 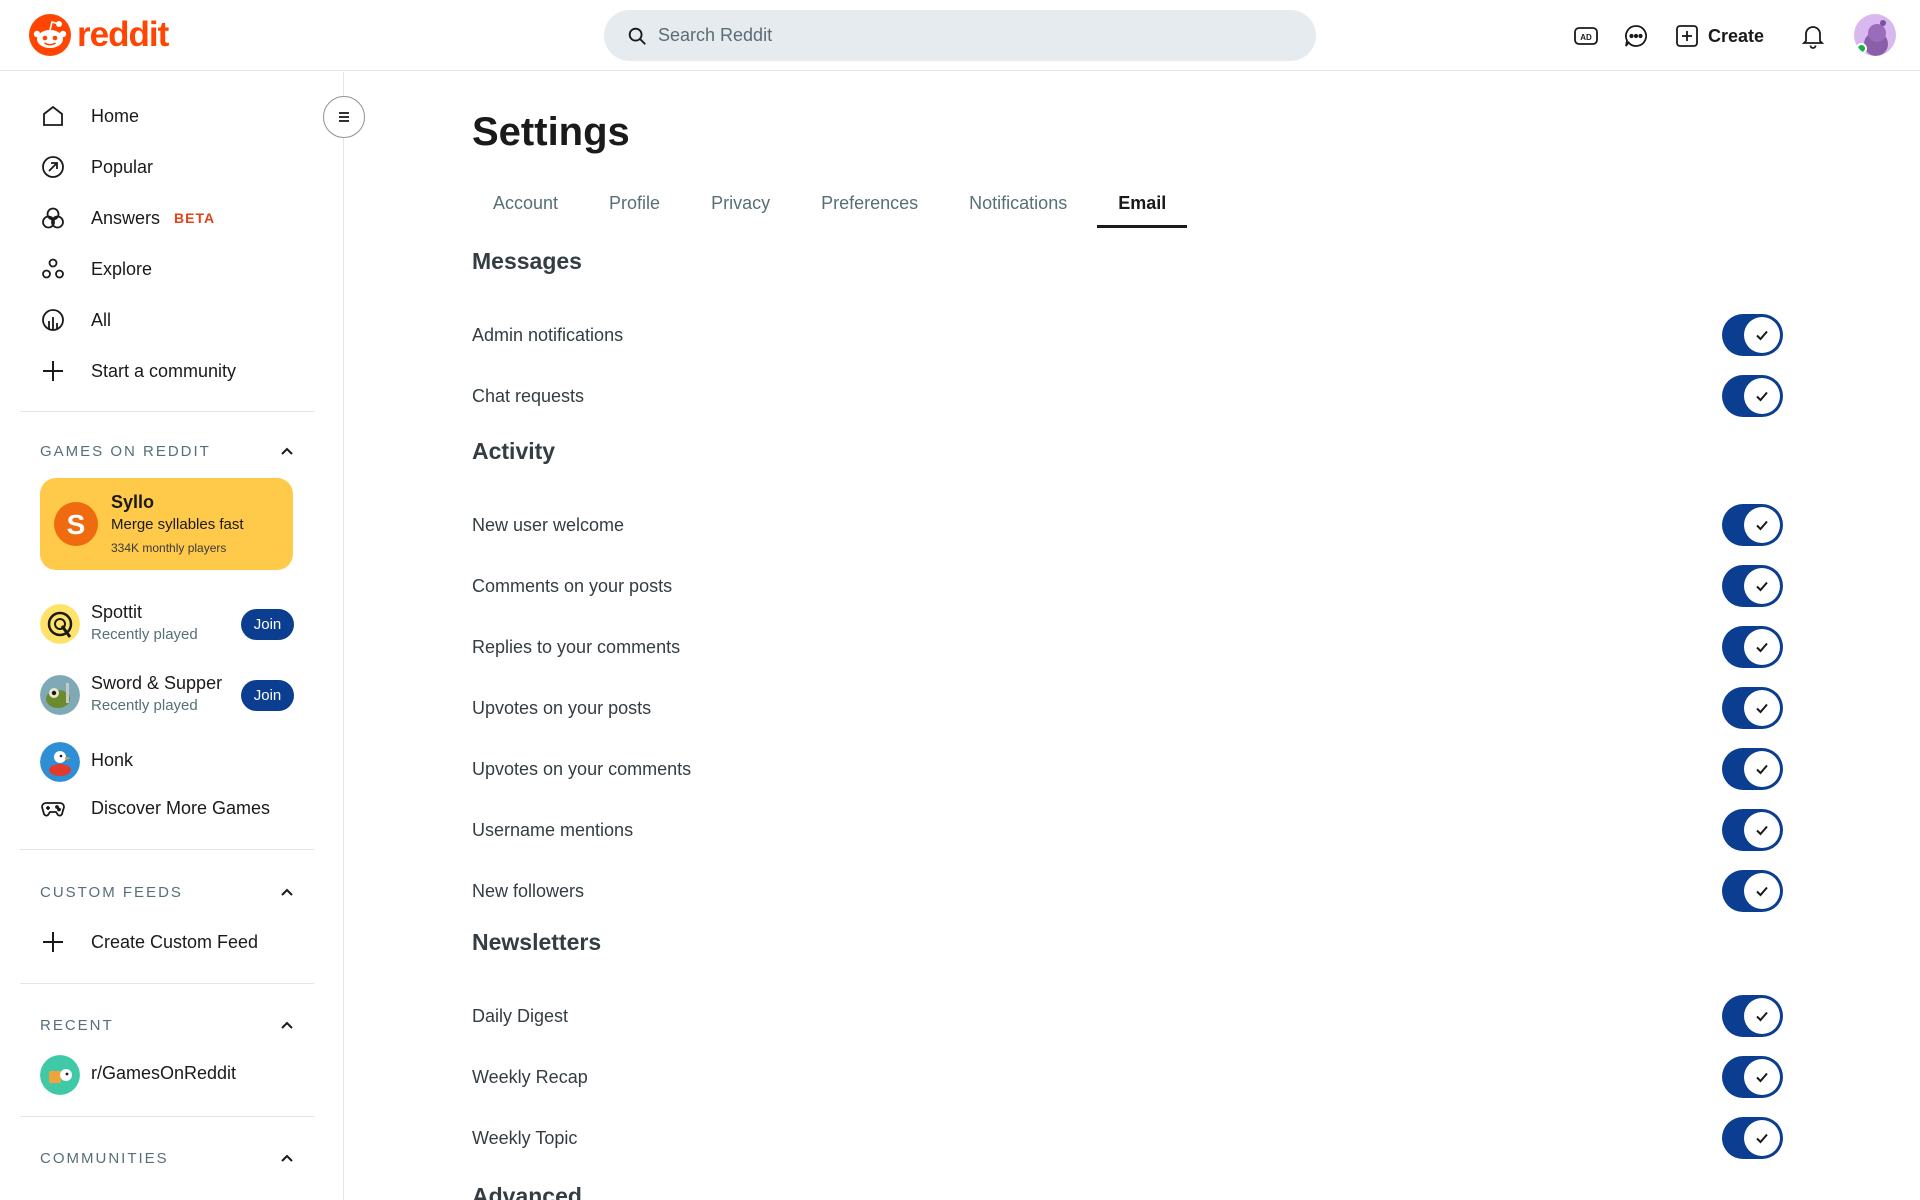 What do you see at coordinates (168, 1025) in the screenshot?
I see `recent-toggle: RECENT` at bounding box center [168, 1025].